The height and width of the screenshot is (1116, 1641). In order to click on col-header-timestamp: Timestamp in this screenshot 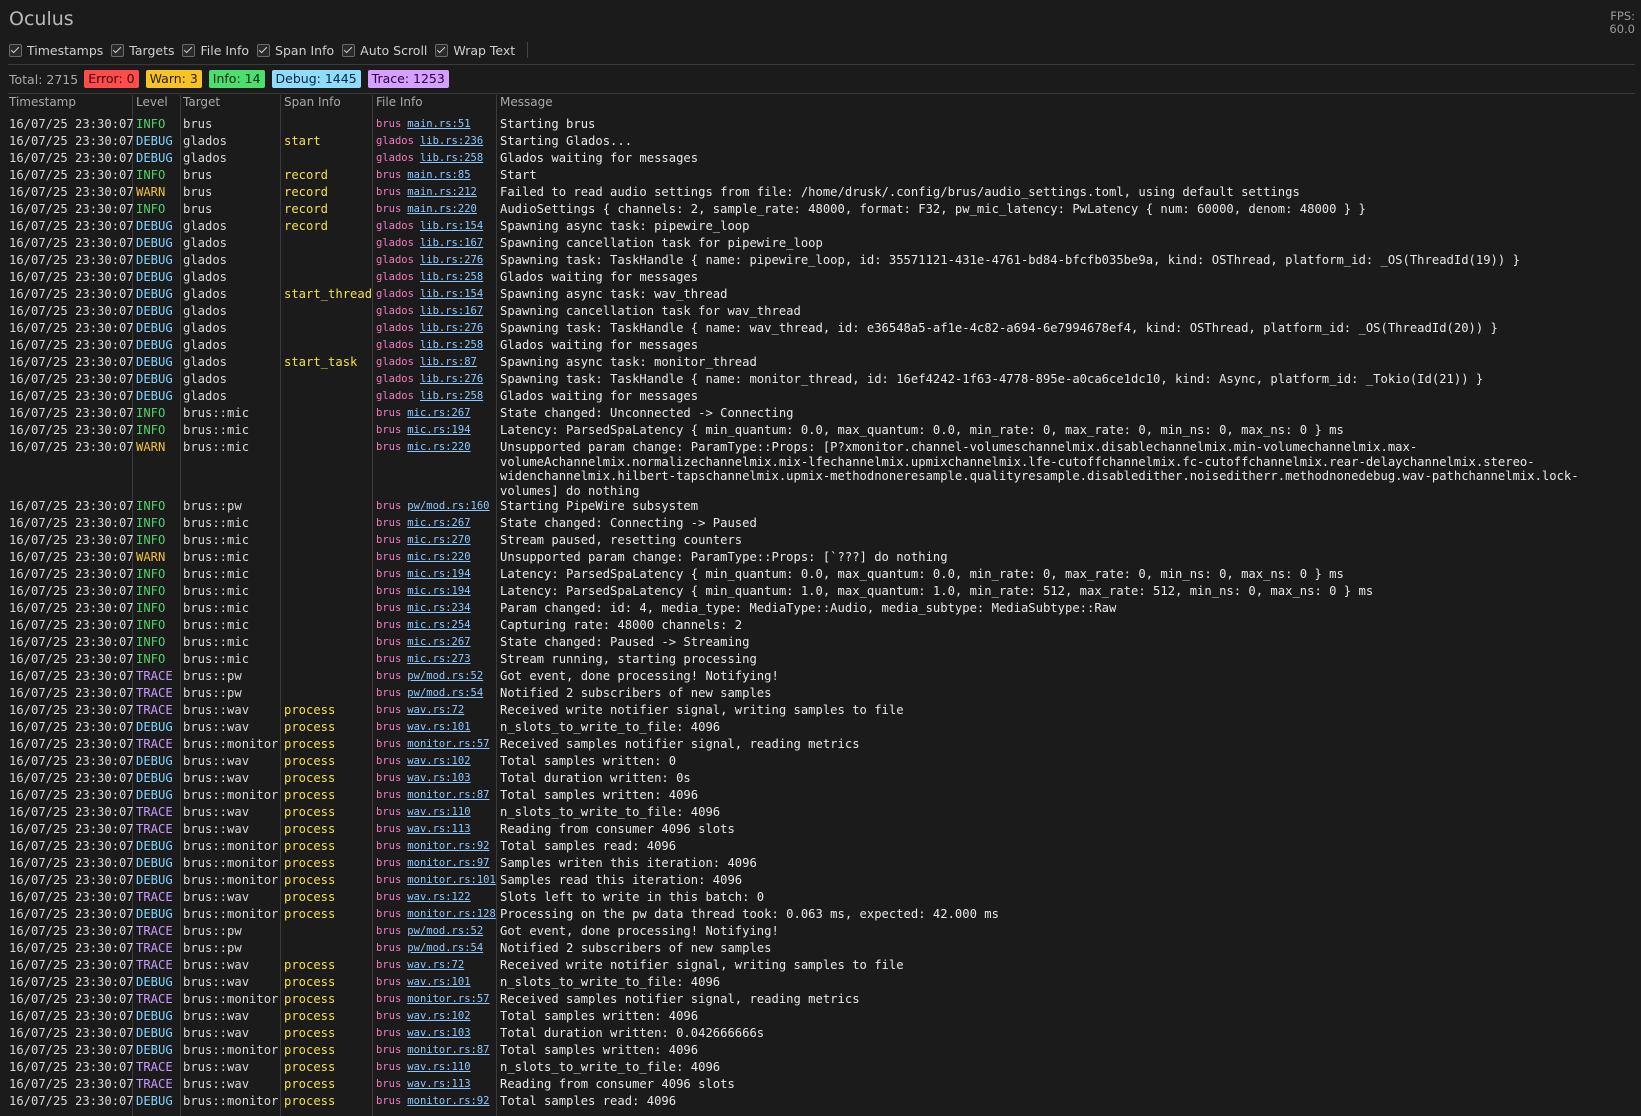, I will do `click(42, 102)`.